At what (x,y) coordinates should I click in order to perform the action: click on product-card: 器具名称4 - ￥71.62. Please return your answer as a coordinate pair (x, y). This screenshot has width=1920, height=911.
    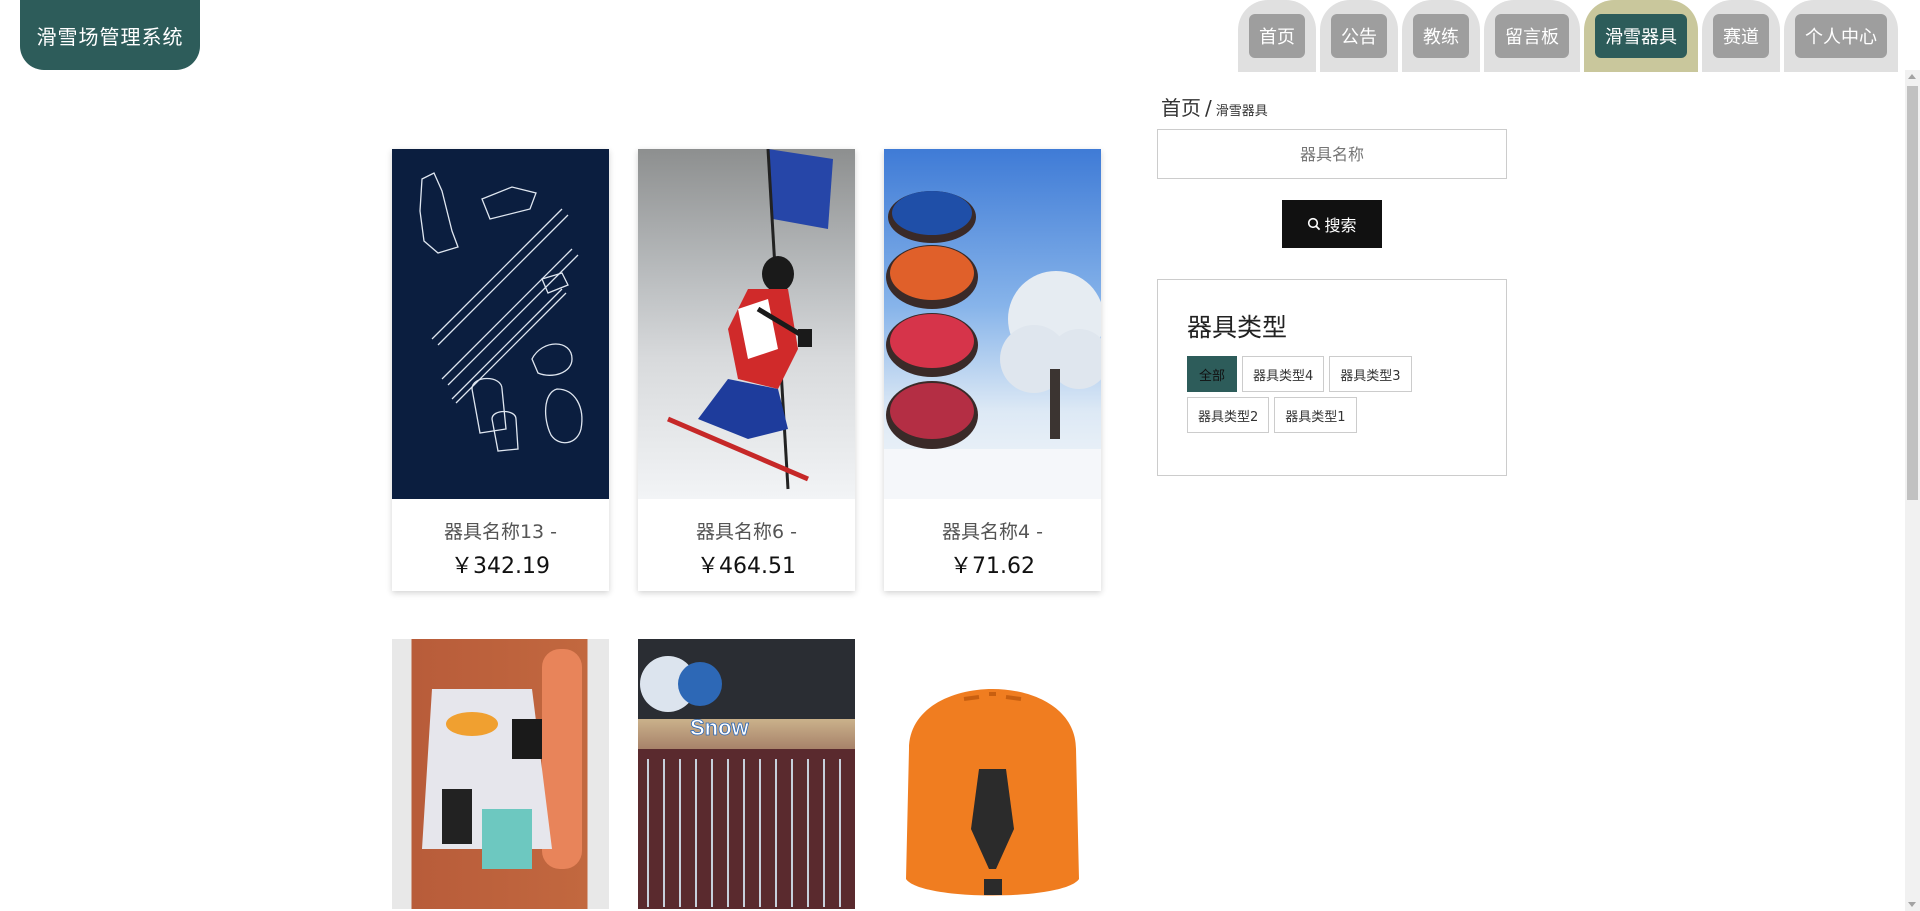
    Looking at the image, I should click on (992, 370).